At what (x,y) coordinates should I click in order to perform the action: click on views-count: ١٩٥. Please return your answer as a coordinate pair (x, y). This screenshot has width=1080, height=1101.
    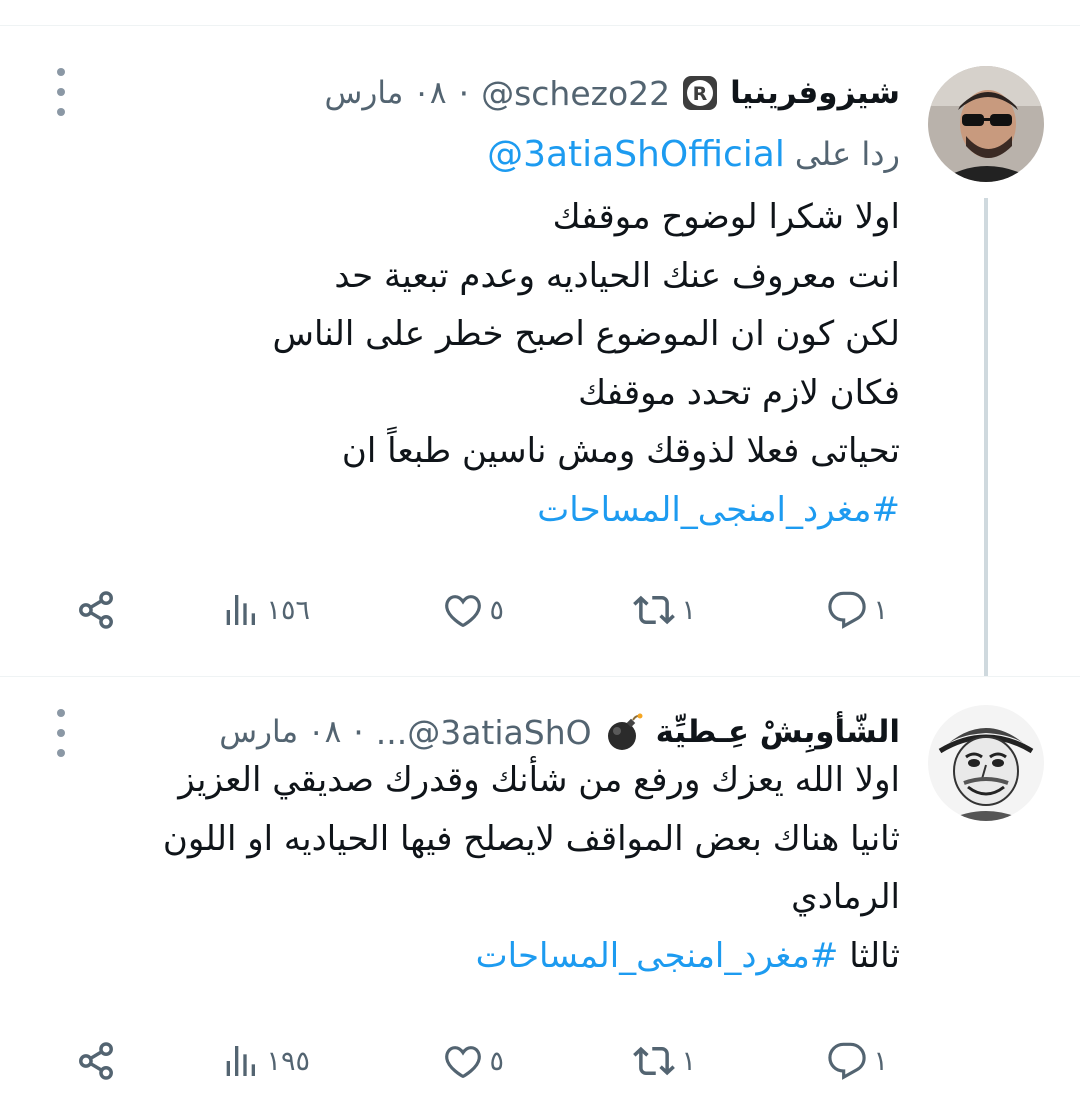
    Looking at the image, I should click on (288, 1061).